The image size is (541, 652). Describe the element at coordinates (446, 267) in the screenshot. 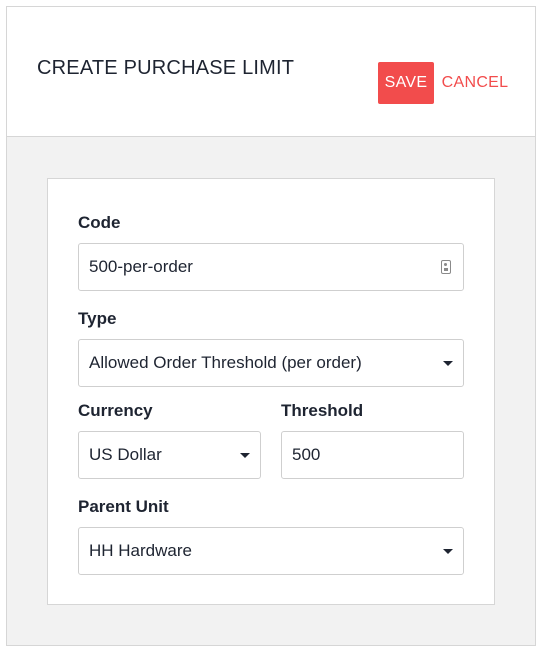

I see `contact-card-icon` at that location.